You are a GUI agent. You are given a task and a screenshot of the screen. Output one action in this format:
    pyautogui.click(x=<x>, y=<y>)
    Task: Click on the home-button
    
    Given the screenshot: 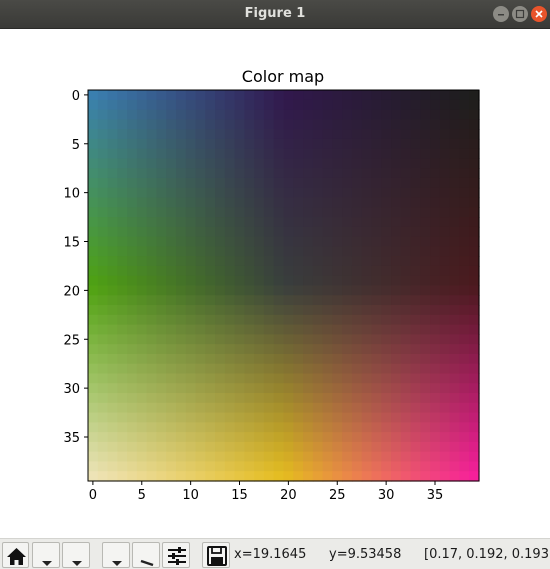 What is the action you would take?
    pyautogui.click(x=15, y=555)
    